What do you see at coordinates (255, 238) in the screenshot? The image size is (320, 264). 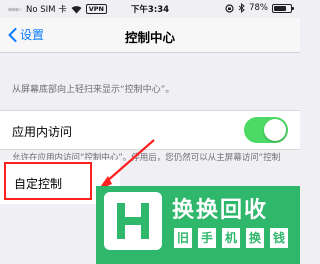 I see `watermark-char: 换` at bounding box center [255, 238].